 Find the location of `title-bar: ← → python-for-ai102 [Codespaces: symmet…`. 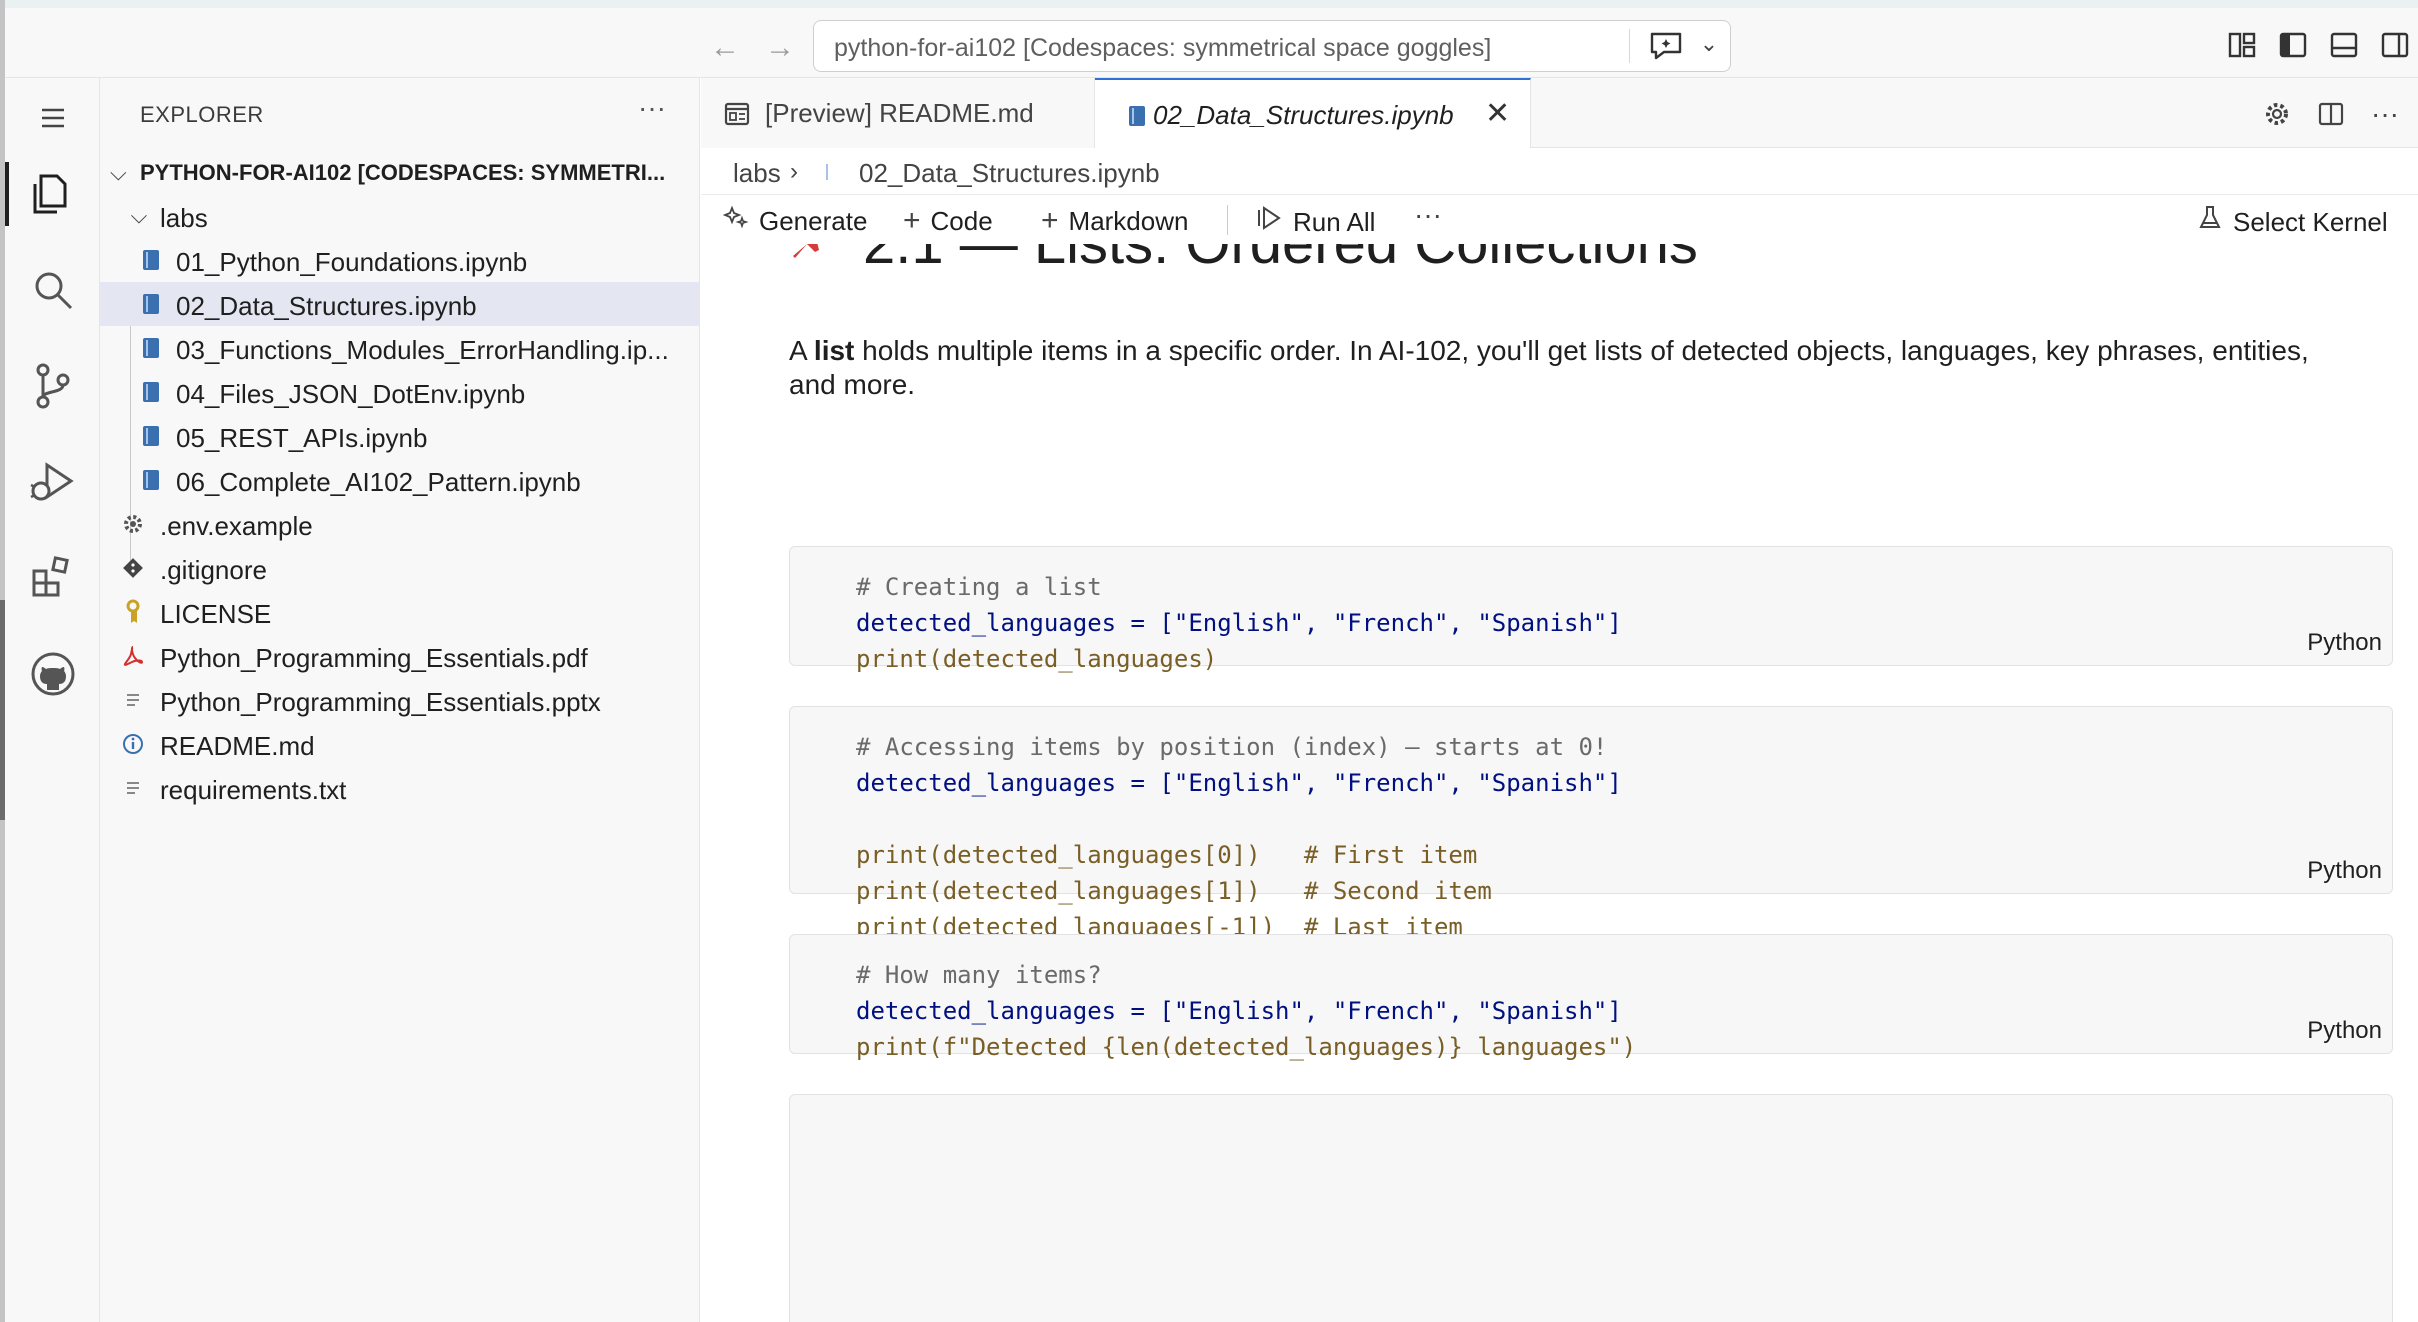

title-bar: ← → python-for-ai102 [Codespaces: symmet… is located at coordinates (1211, 39).